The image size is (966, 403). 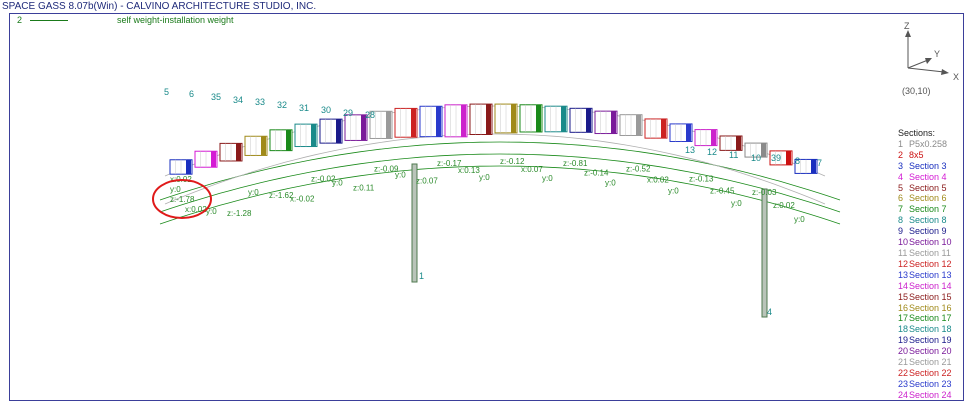 What do you see at coordinates (903, 318) in the screenshot?
I see `section-number: 17` at bounding box center [903, 318].